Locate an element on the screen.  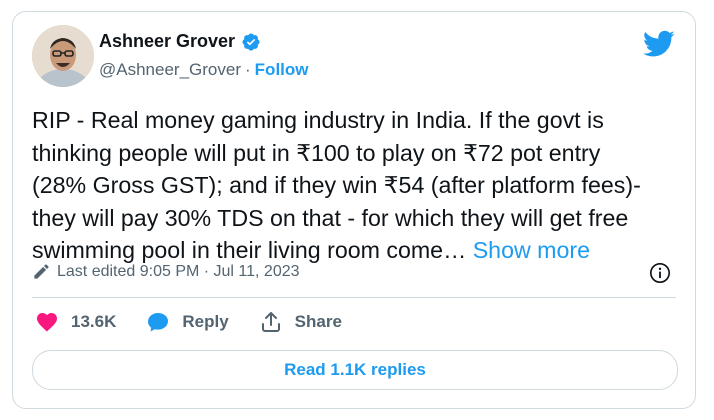
reply-label: Reply is located at coordinates (205, 321).